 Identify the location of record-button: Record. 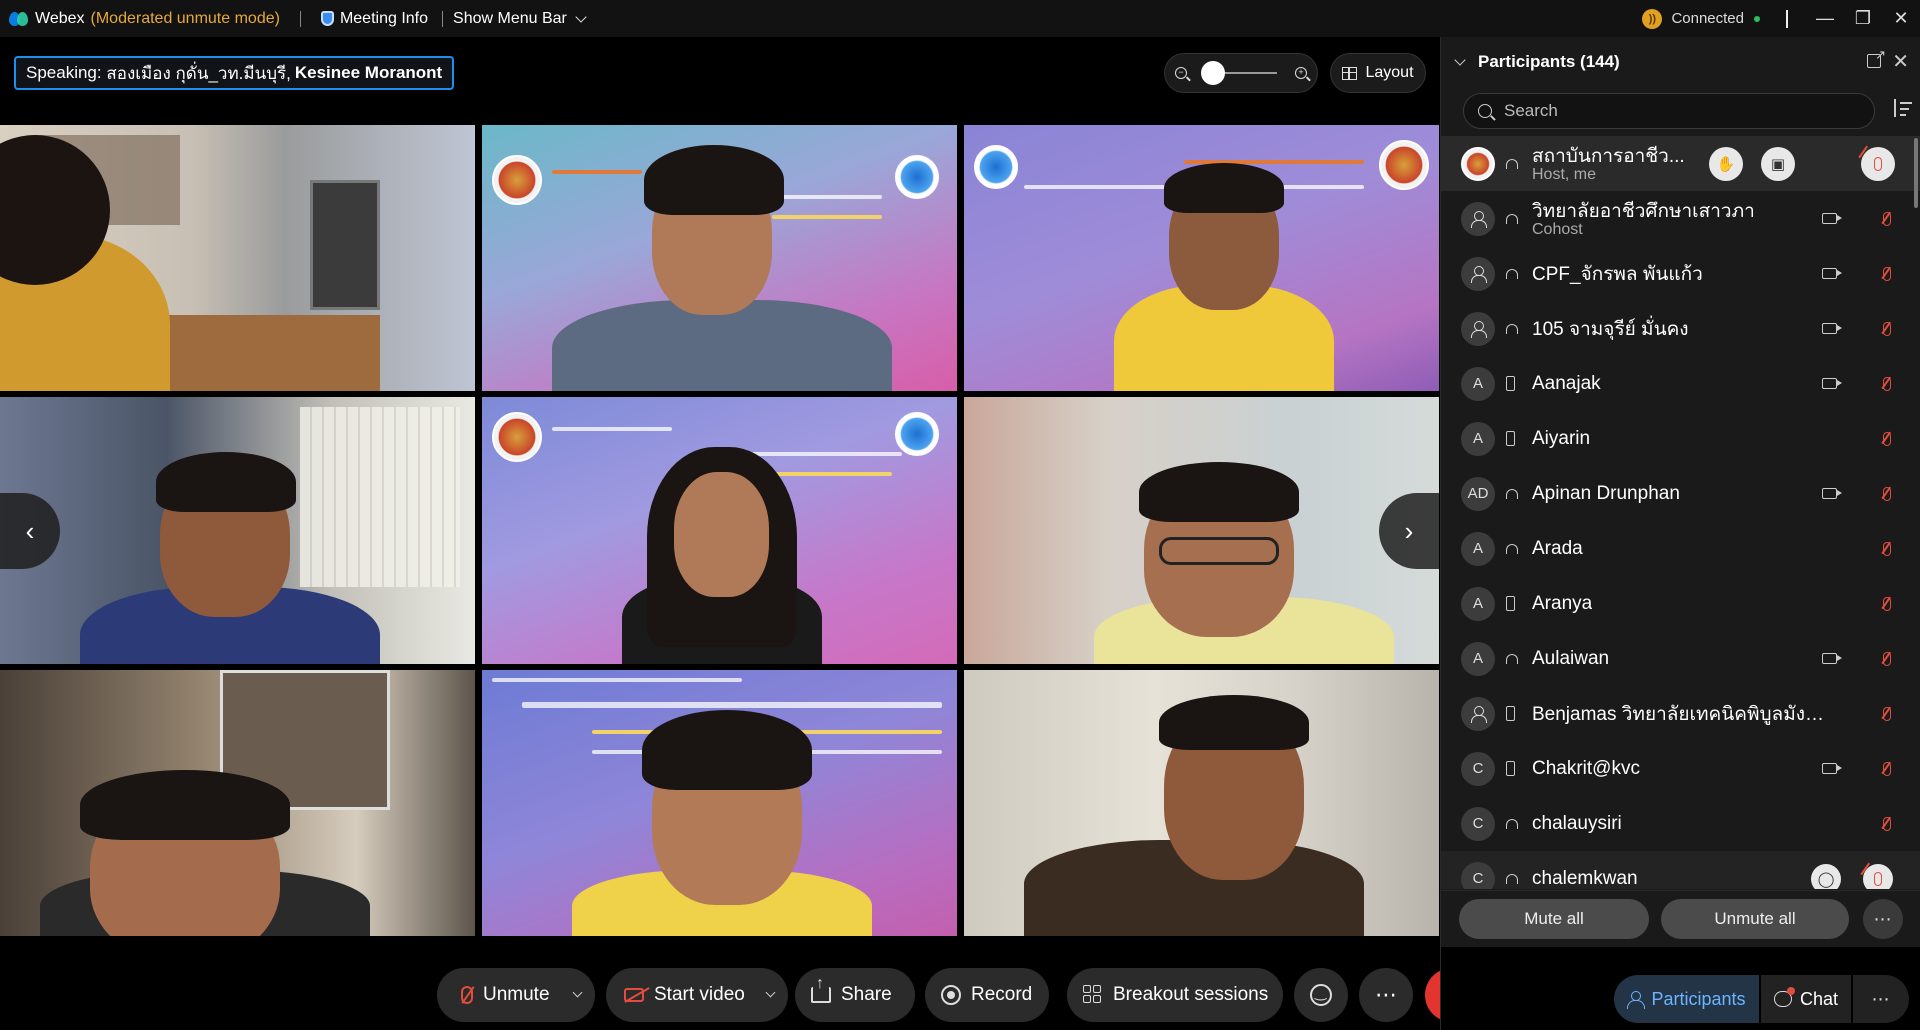
(987, 995).